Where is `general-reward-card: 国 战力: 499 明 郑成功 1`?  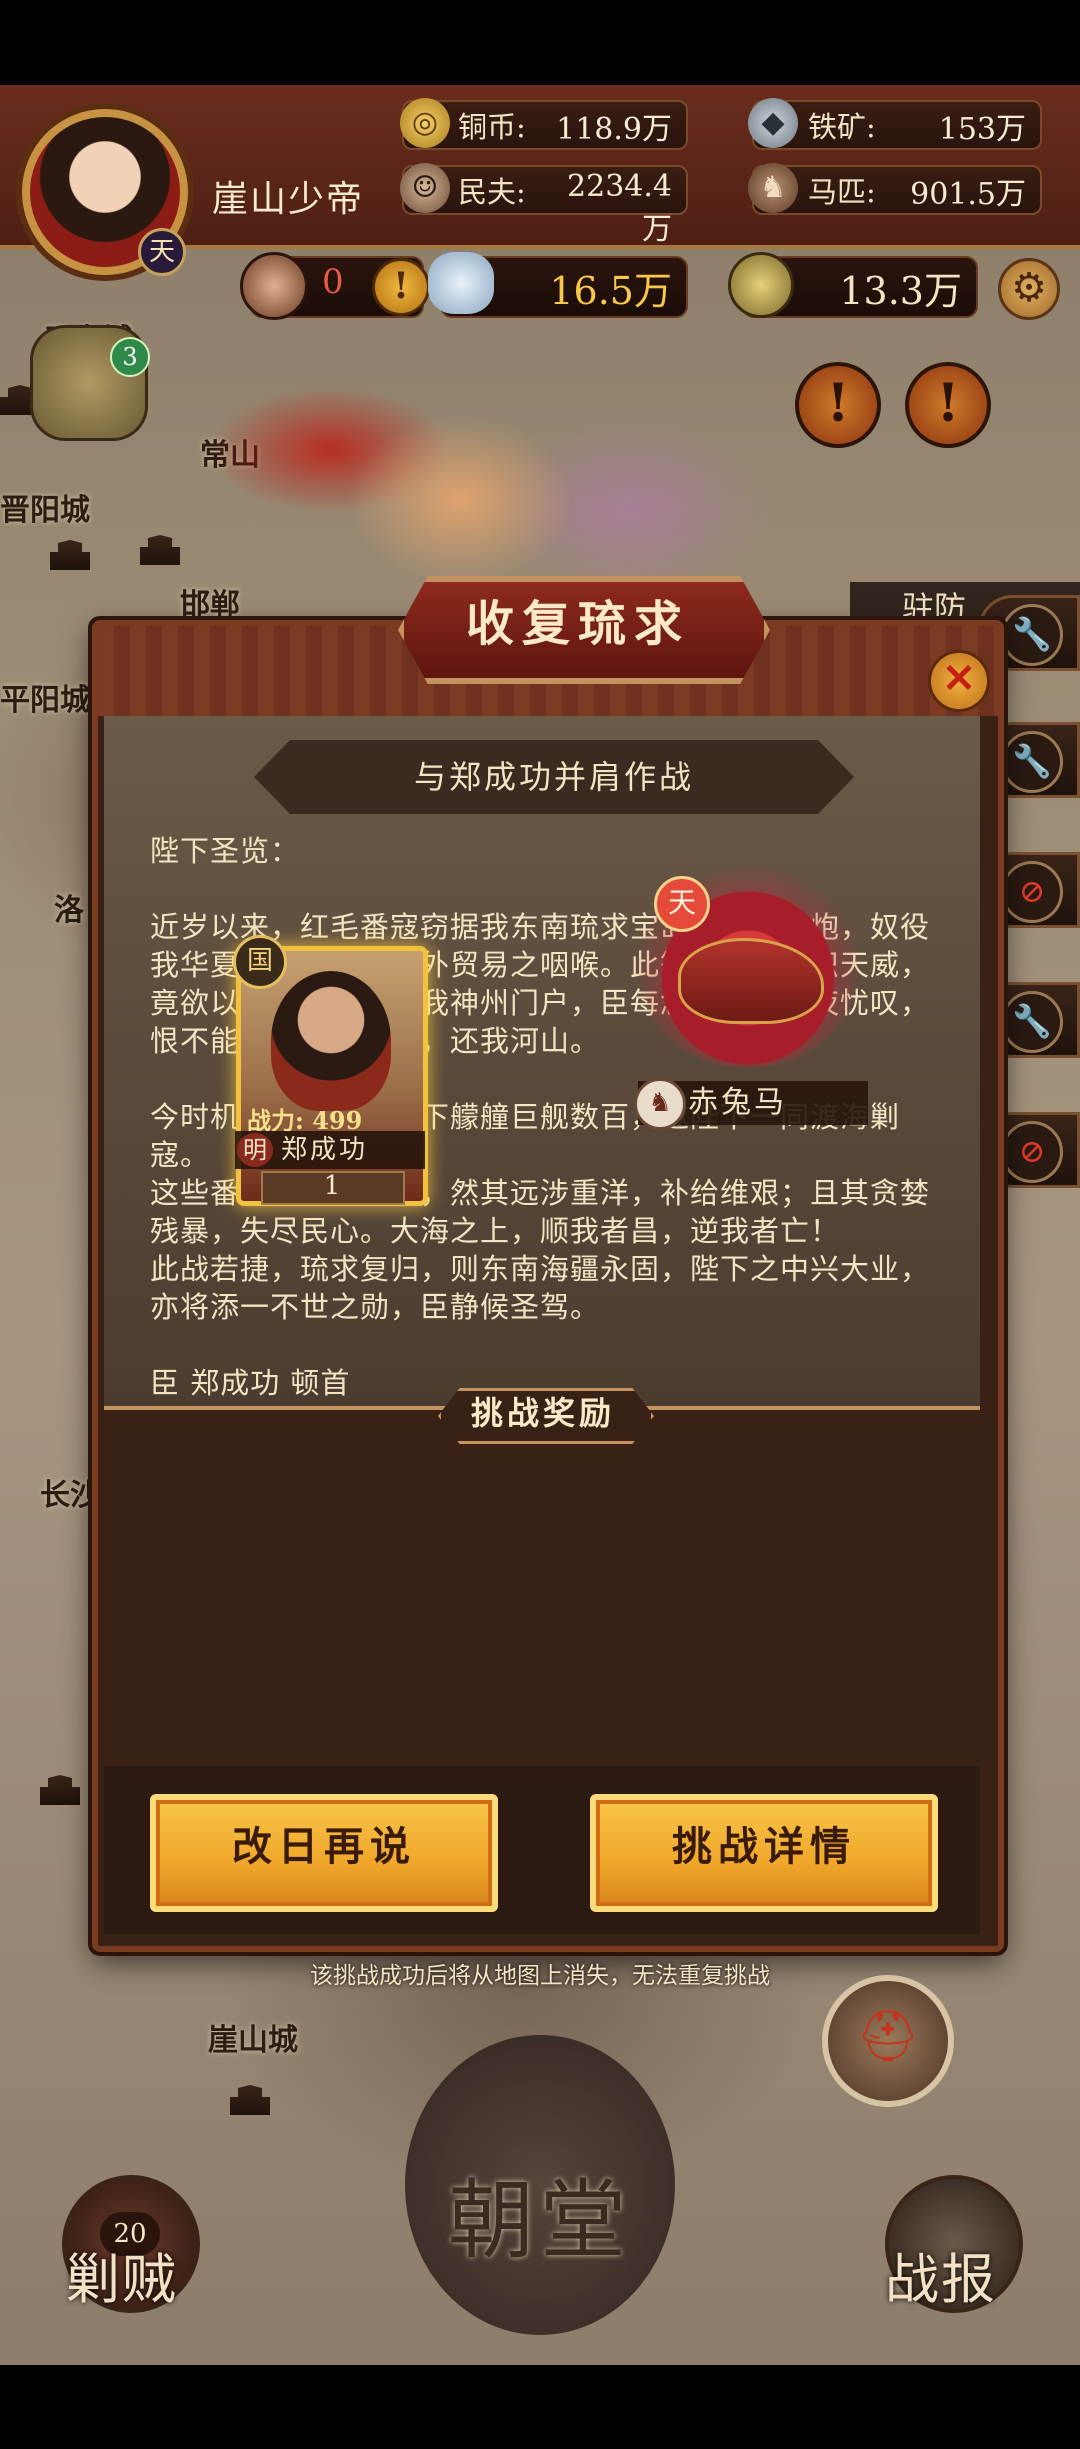
general-reward-card: 国 战力: 499 明 郑成功 1 is located at coordinates (330, 1070).